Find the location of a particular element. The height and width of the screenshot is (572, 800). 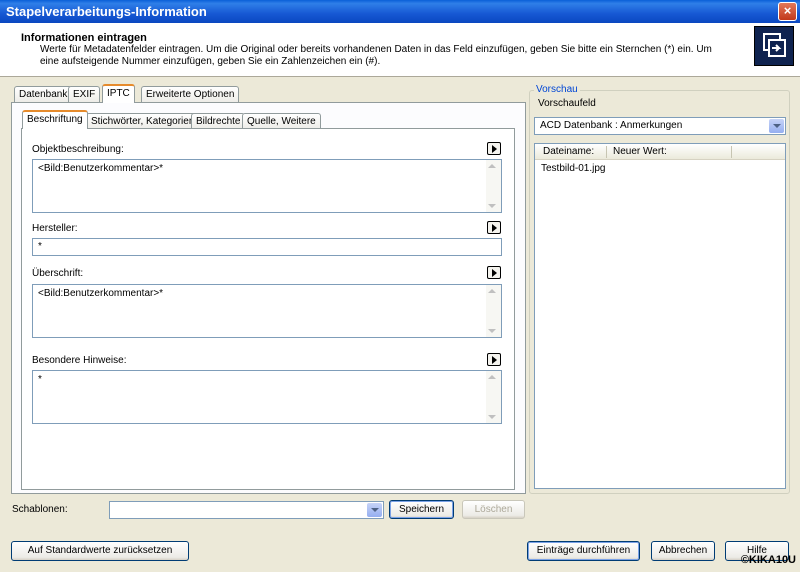

close-button: × is located at coordinates (787, 11).